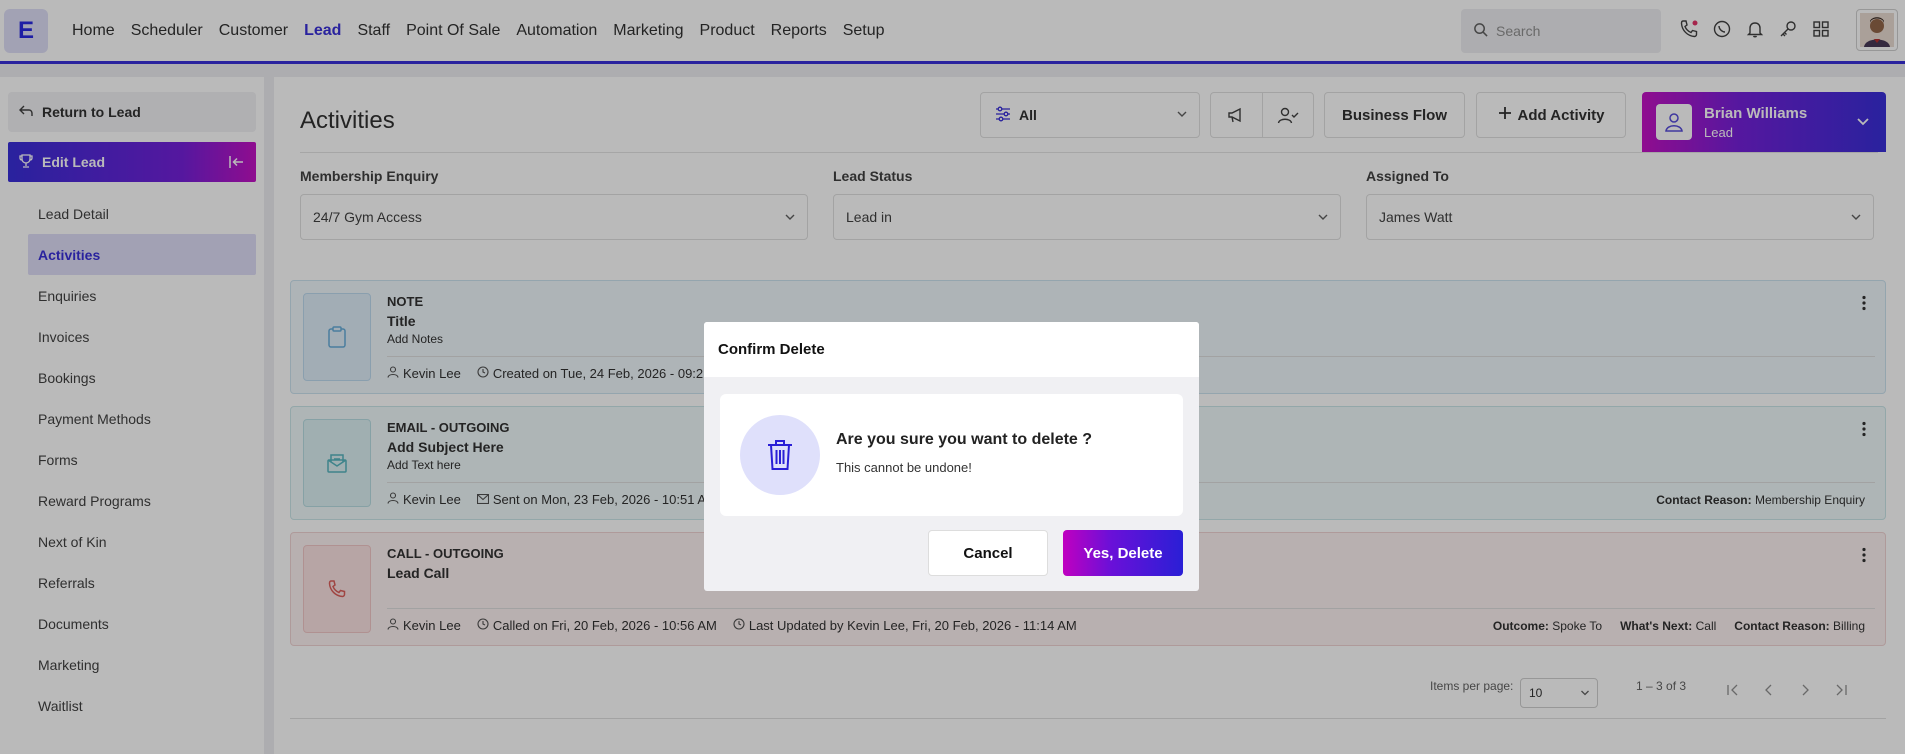 This screenshot has width=1905, height=754. I want to click on dialog-question: Are you sure you want to delete ?, so click(964, 439).